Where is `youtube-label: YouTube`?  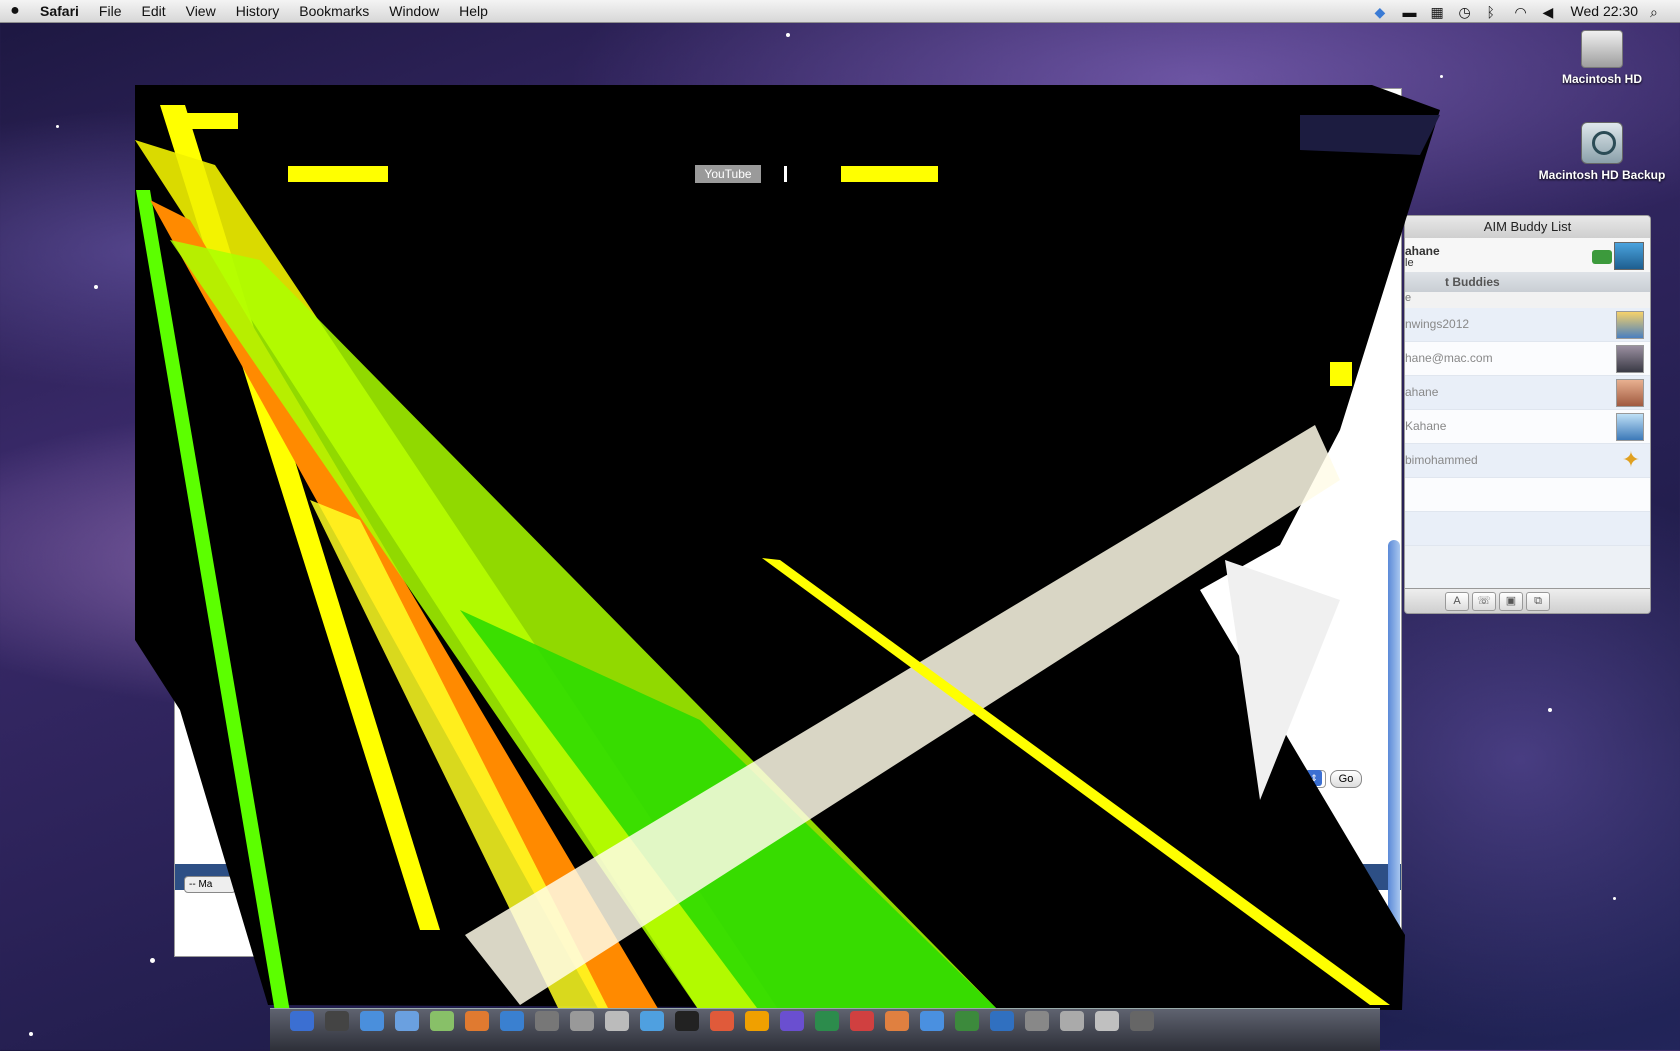
youtube-label: YouTube is located at coordinates (728, 174).